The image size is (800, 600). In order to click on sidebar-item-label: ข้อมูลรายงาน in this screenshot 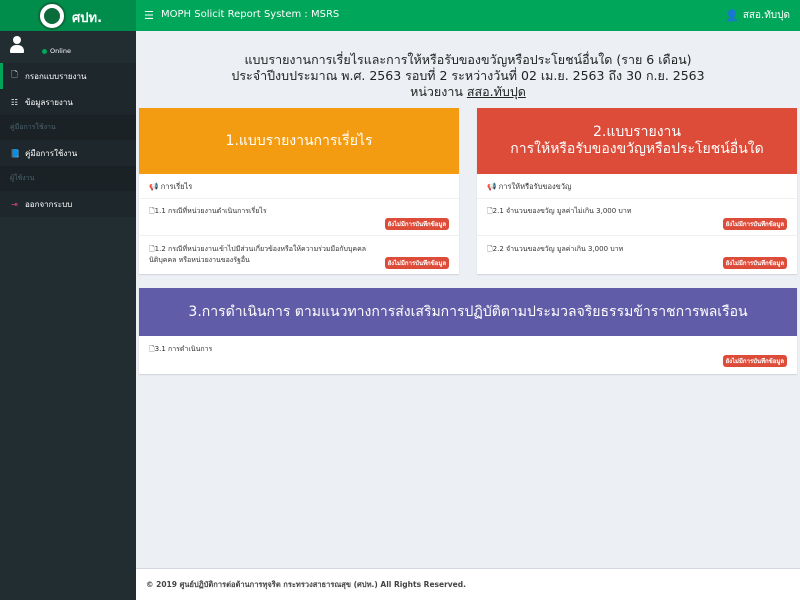, I will do `click(49, 102)`.